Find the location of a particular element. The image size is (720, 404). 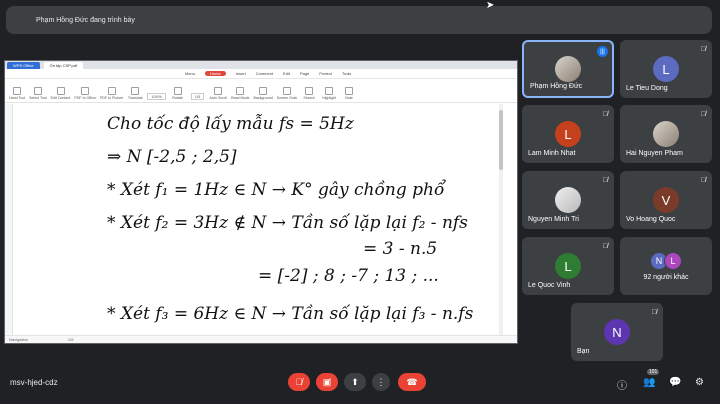

presenter-text: Phạm Hồng Đức đang trình bày is located at coordinates (85, 20).